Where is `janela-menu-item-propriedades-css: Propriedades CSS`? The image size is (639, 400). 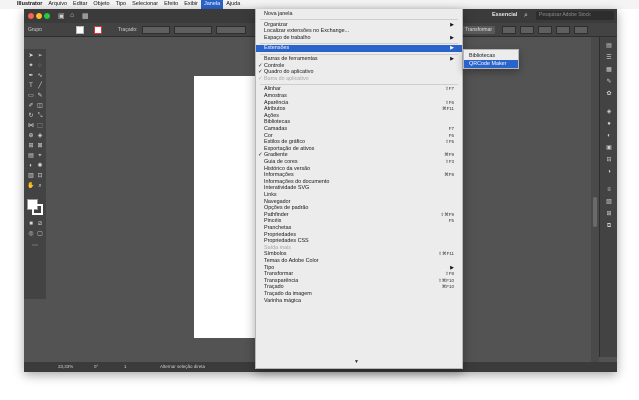
janela-menu-item-propriedades-css: Propriedades CSS is located at coordinates (359, 241).